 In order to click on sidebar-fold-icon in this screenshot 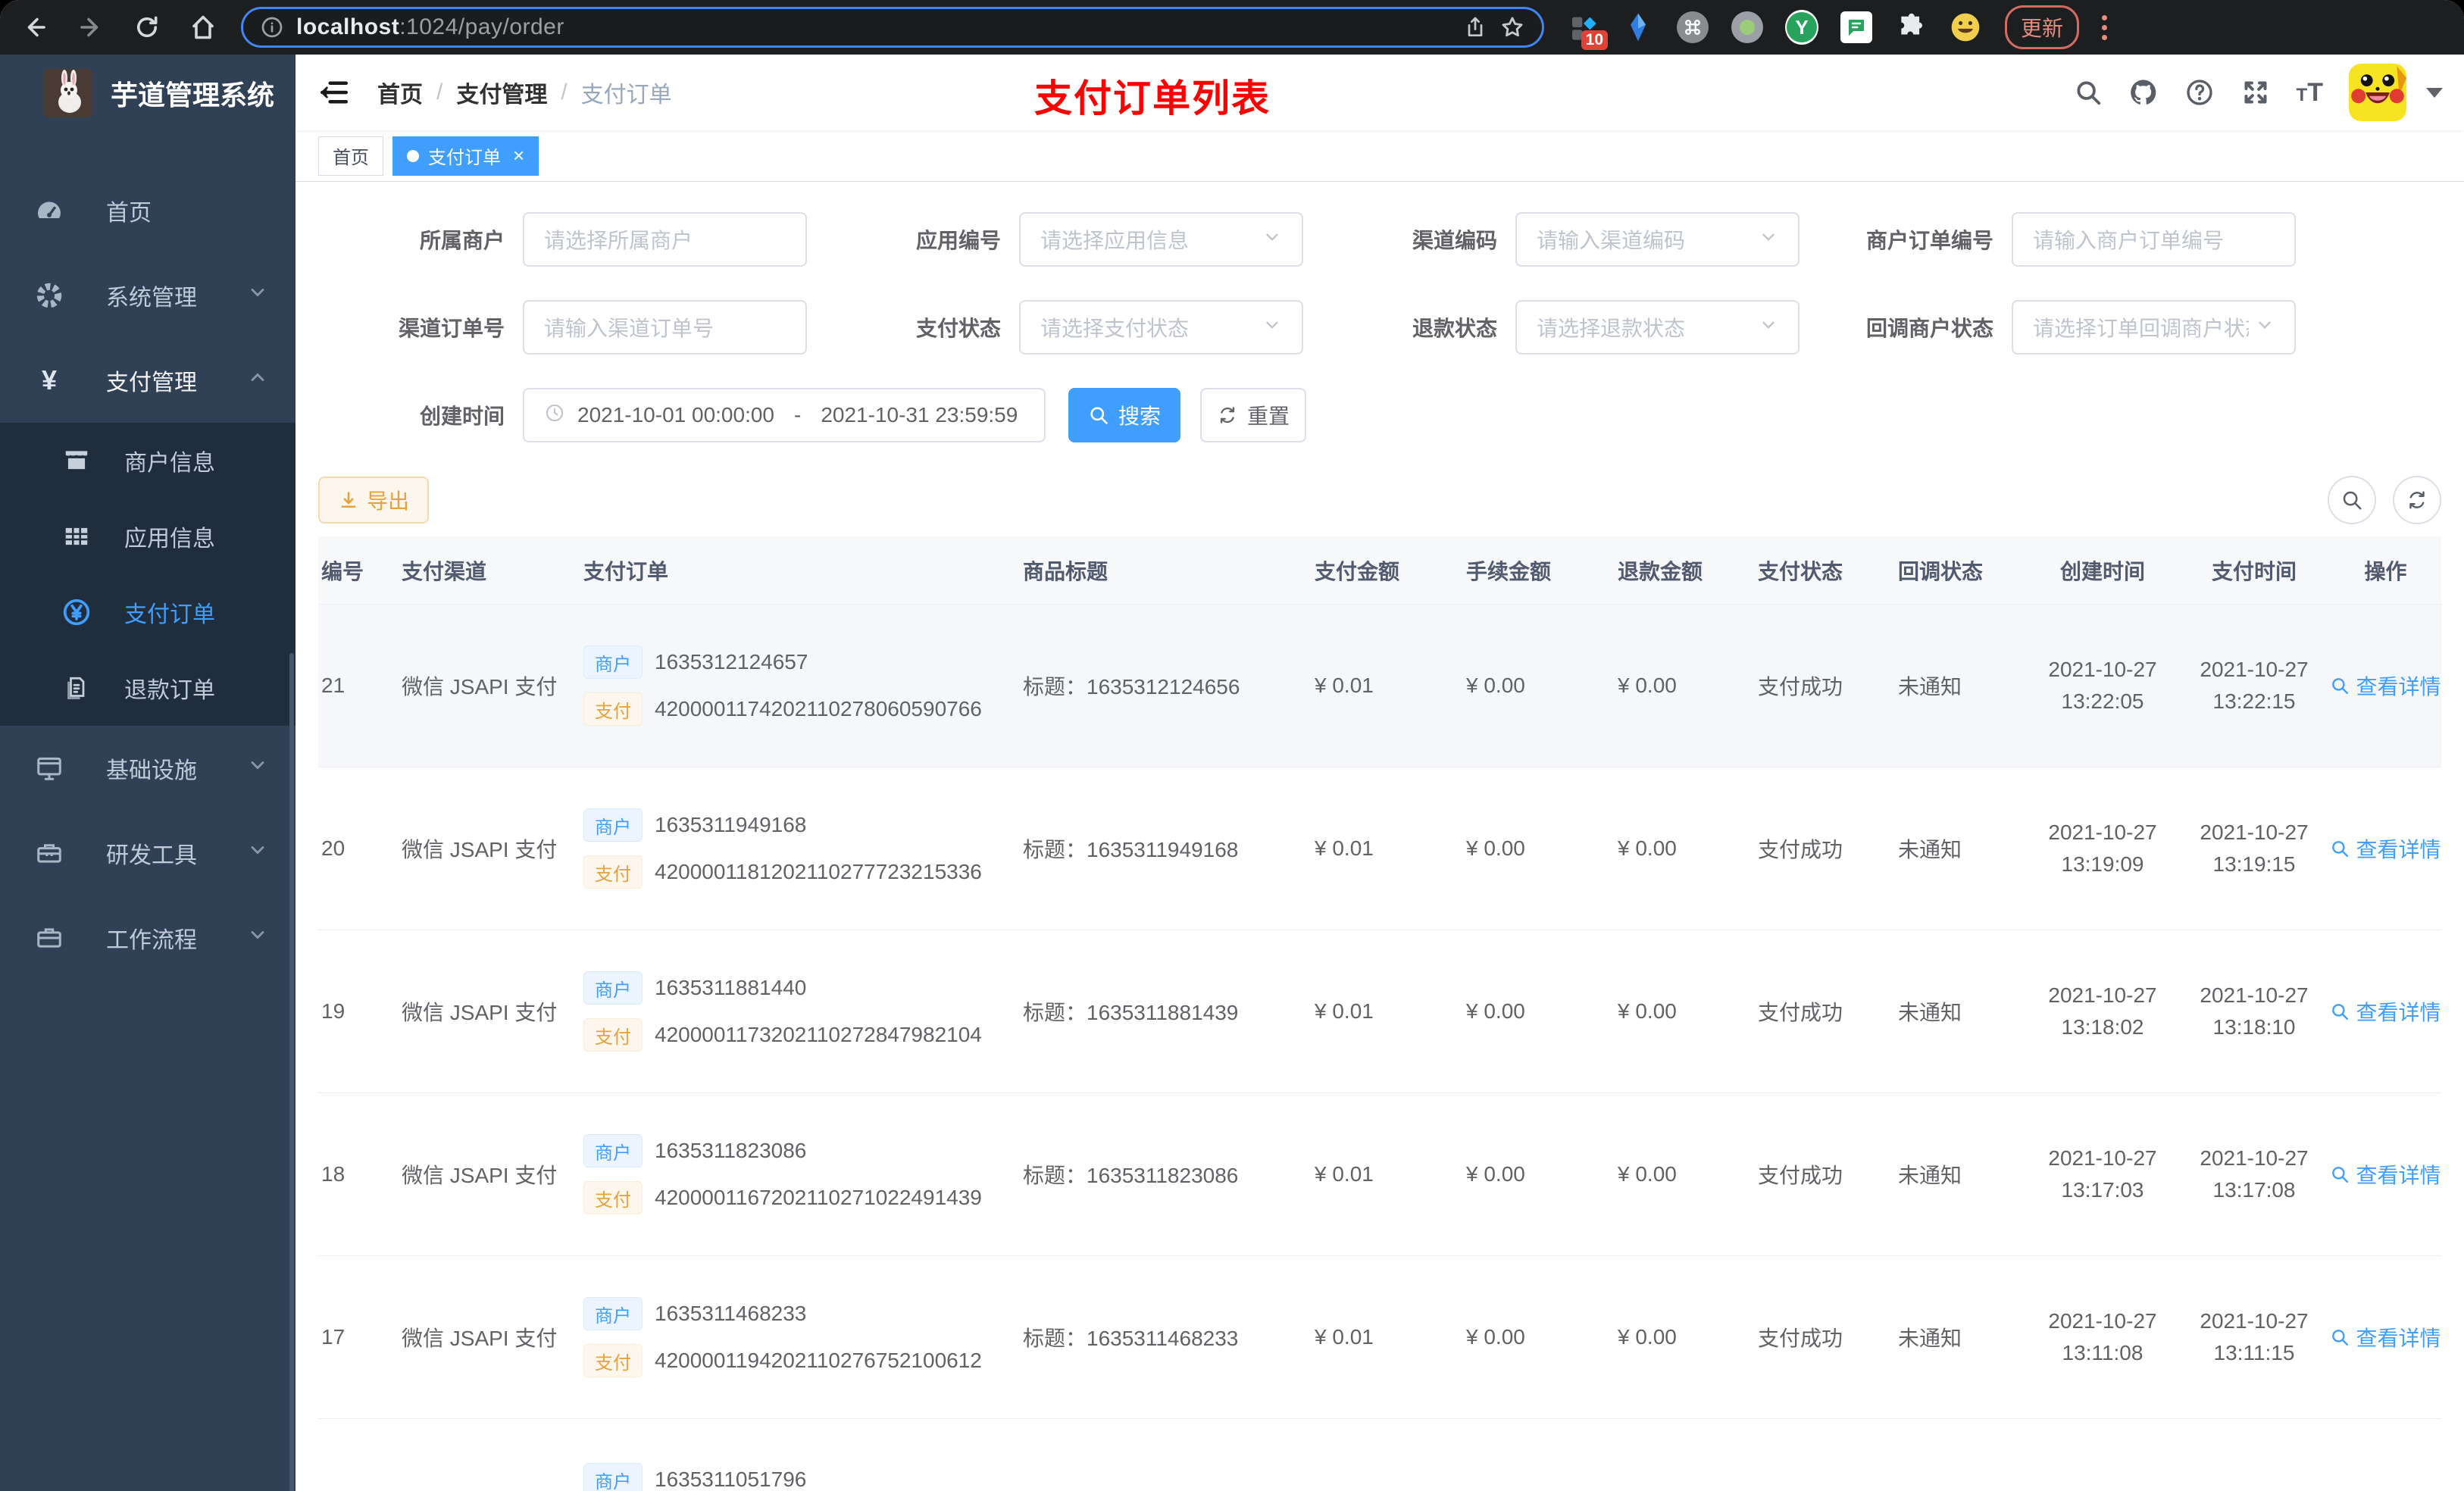, I will do `click(334, 92)`.